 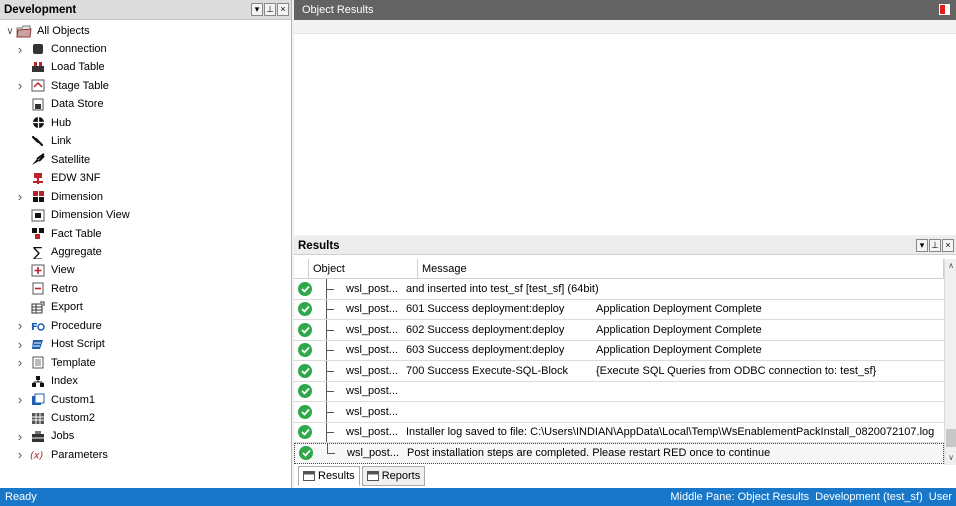 I want to click on tree-root-all-objects: ∨ All Objects, so click(x=47, y=31).